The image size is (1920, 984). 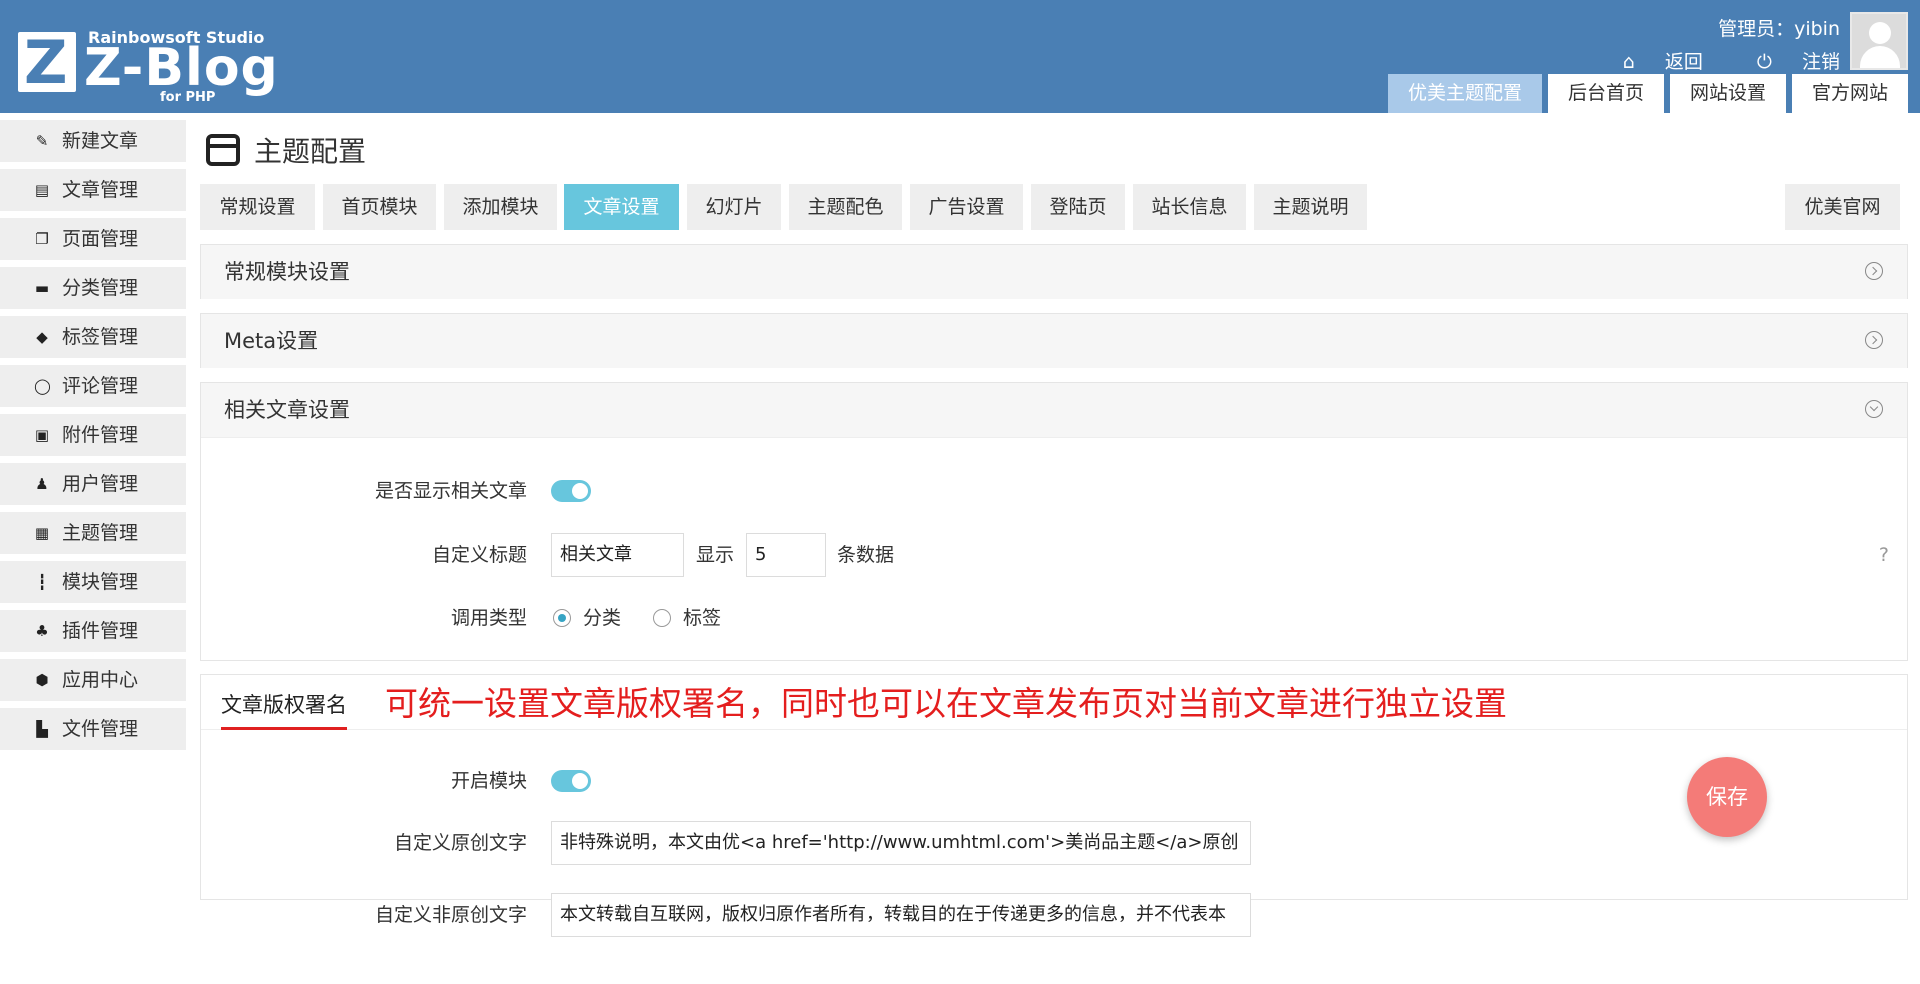 What do you see at coordinates (500, 207) in the screenshot?
I see `tab-add-module: 添加模块` at bounding box center [500, 207].